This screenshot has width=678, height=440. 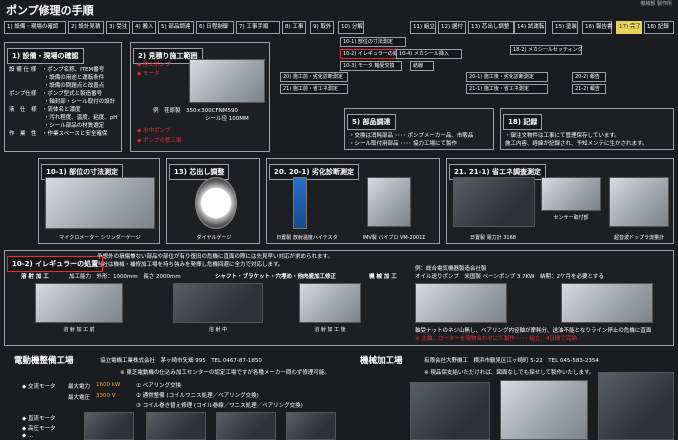 What do you see at coordinates (562, 136) in the screenshot?
I see `p18-row-0: ・御注文物件は工事にて管理保存しています。` at bounding box center [562, 136].